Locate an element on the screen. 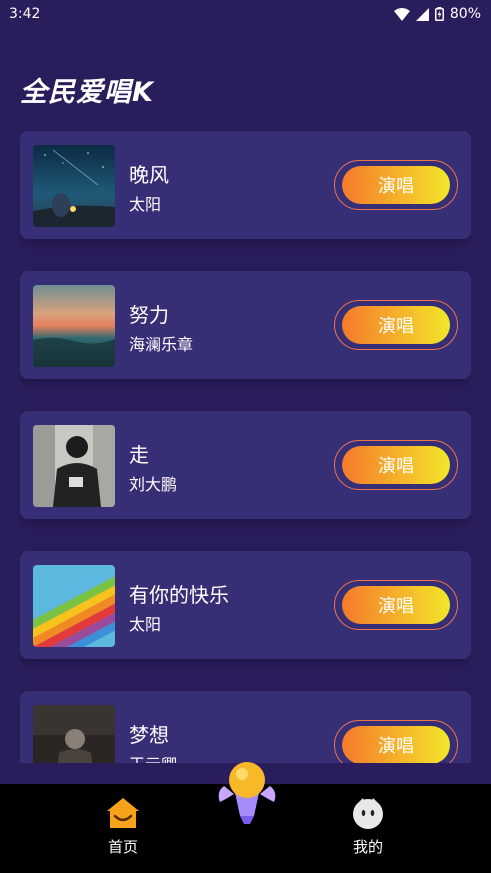  battery-icon is located at coordinates (439, 14).